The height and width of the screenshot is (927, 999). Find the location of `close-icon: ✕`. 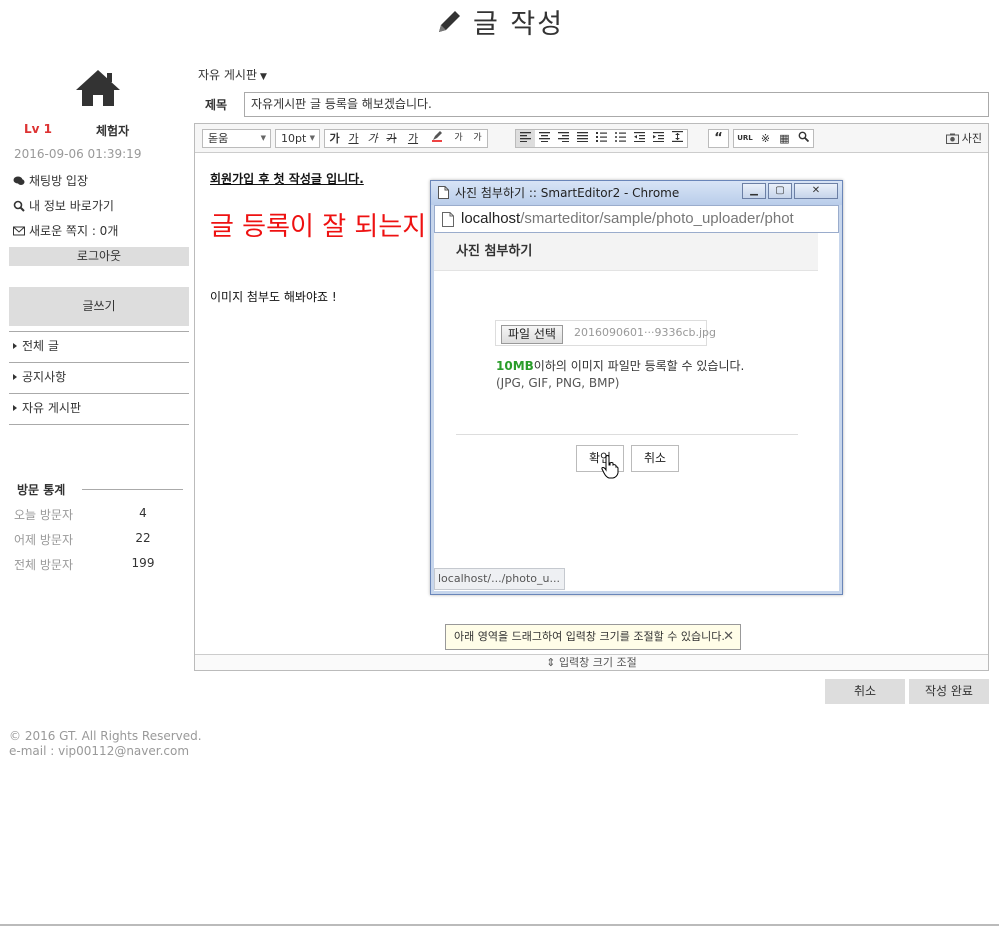

close-icon: ✕ is located at coordinates (728, 637).